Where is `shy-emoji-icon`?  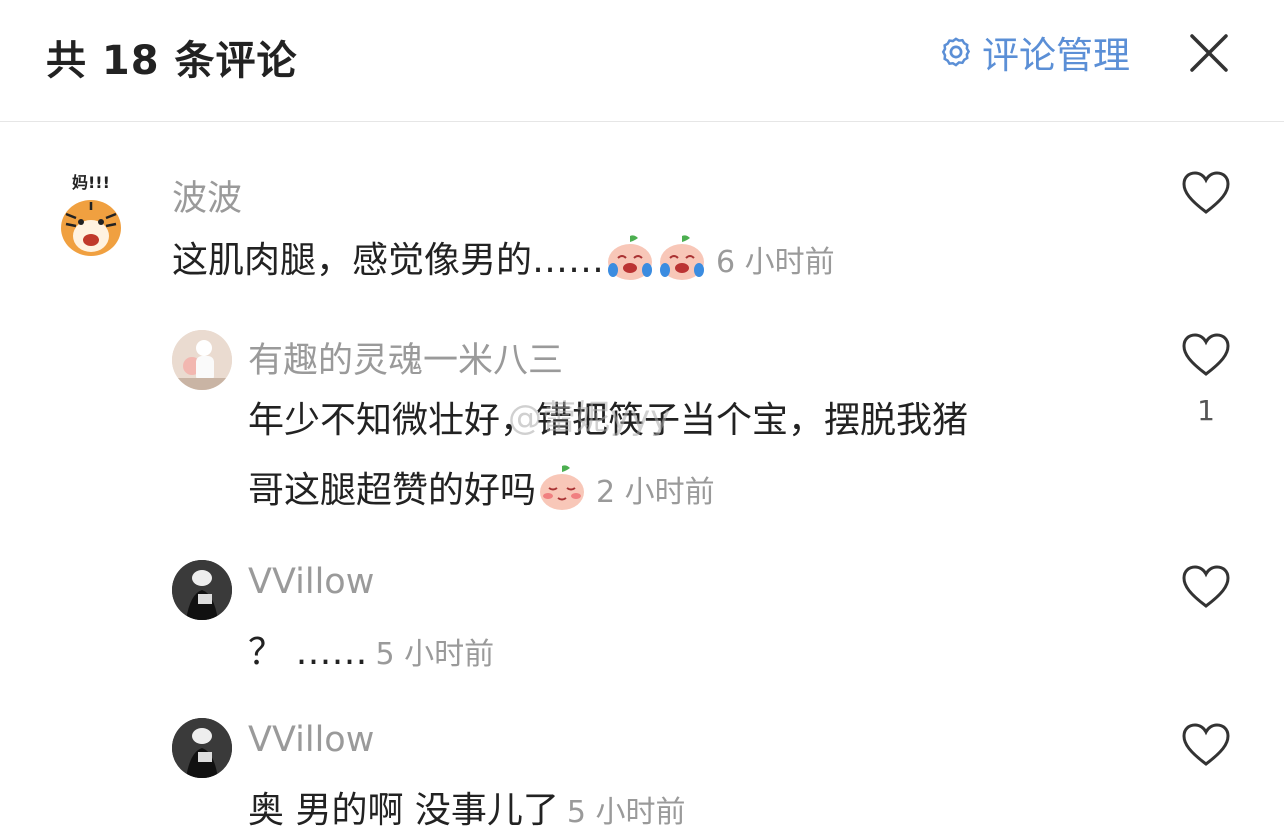 shy-emoji-icon is located at coordinates (562, 487).